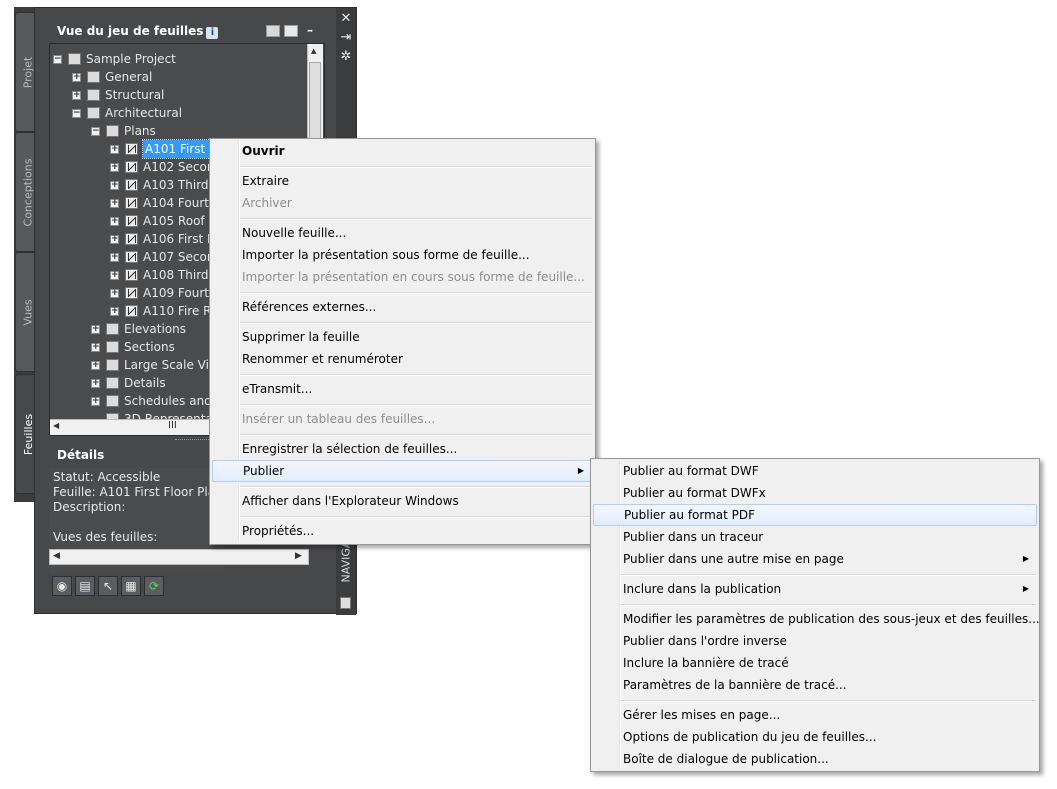 The height and width of the screenshot is (789, 1057). I want to click on scroll-up-icon: ▲, so click(313, 51).